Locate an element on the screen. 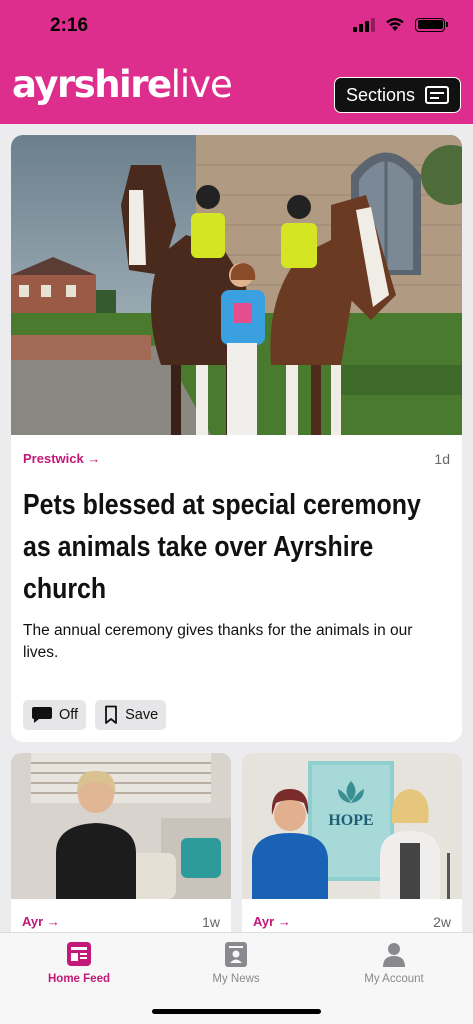 The image size is (473, 1024). article-age: 2w is located at coordinates (442, 922).